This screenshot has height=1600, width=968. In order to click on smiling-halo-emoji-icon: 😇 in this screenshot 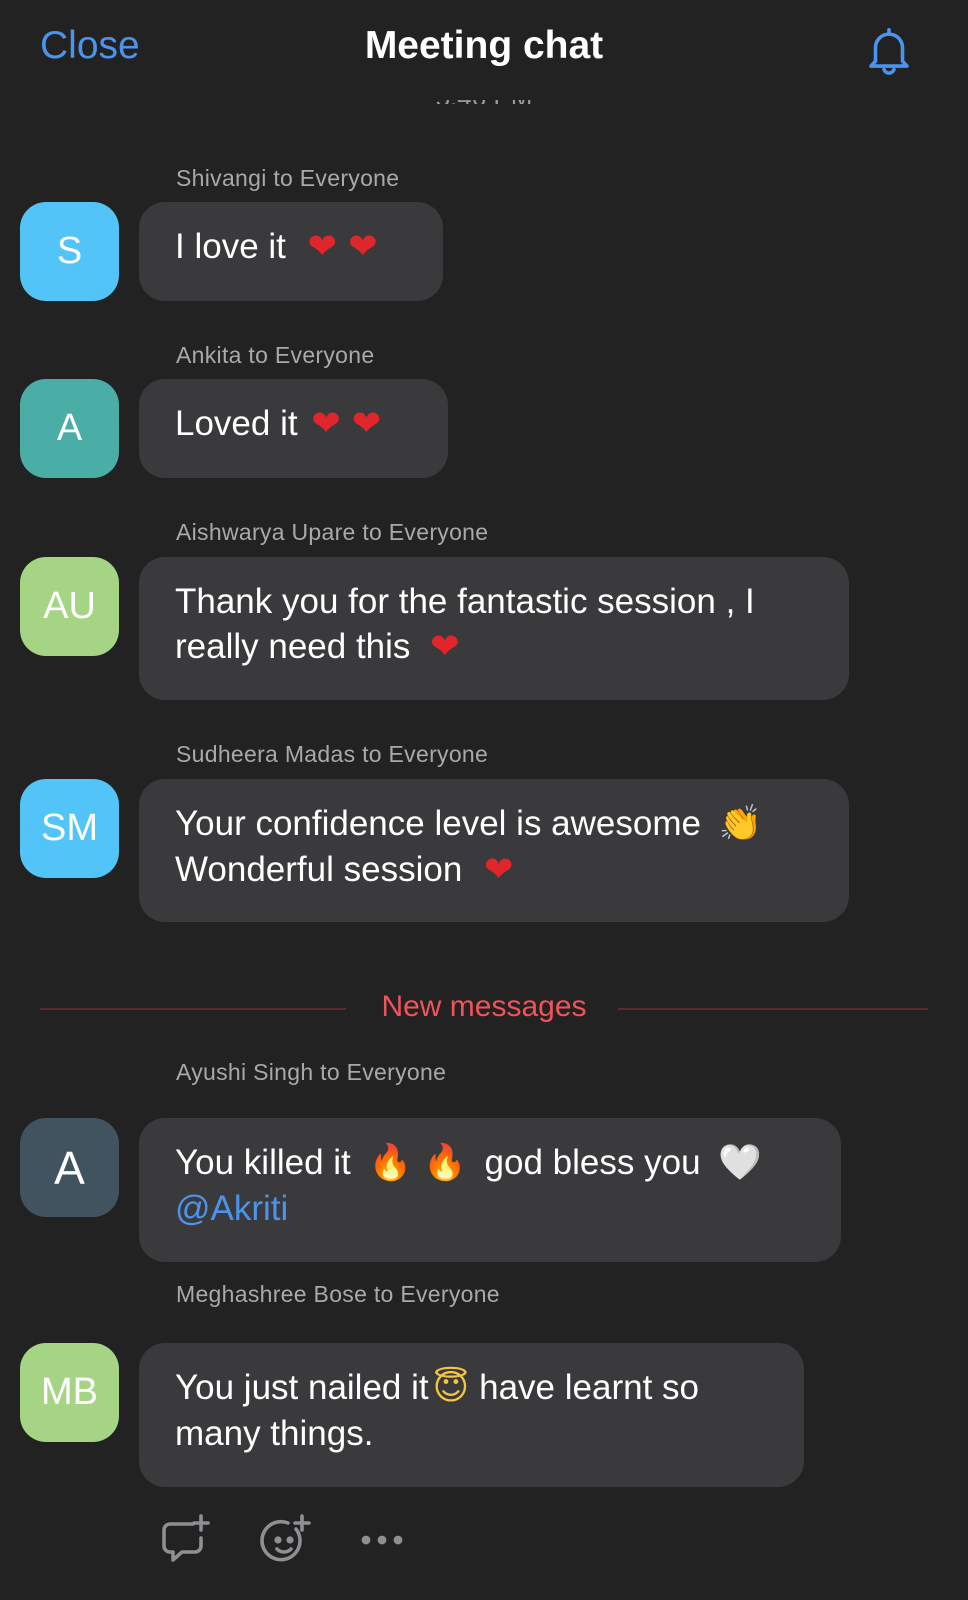, I will do `click(451, 1388)`.